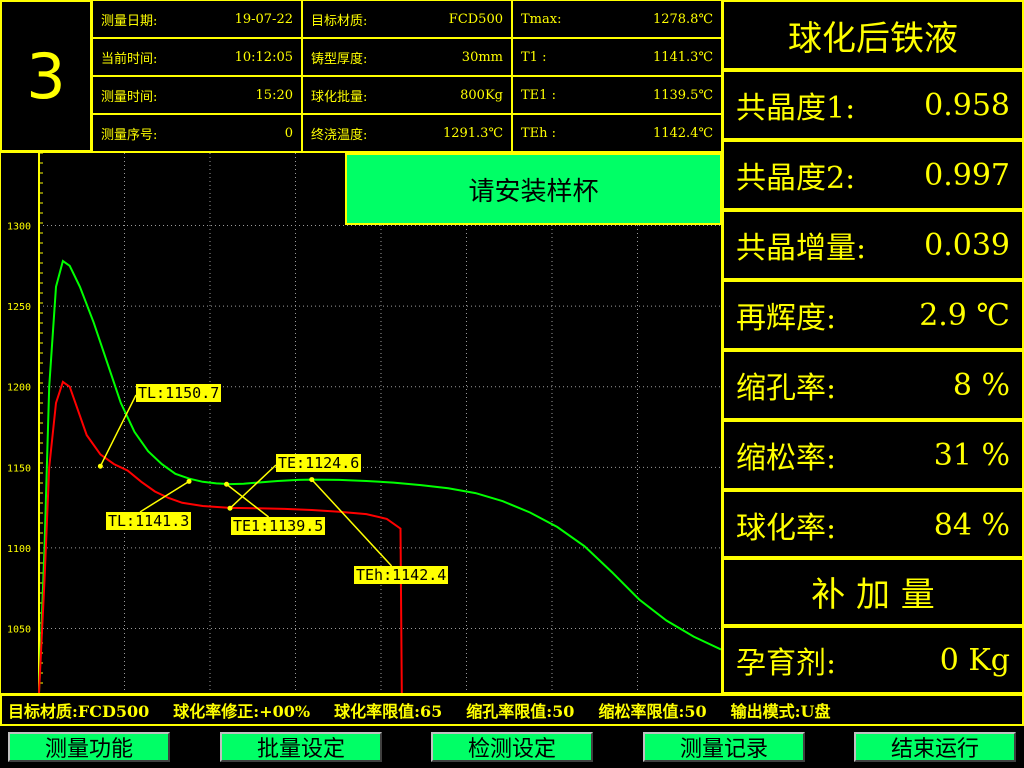 This screenshot has width=1024, height=768. What do you see at coordinates (796, 108) in the screenshot?
I see `result-label: 共晶度1:` at bounding box center [796, 108].